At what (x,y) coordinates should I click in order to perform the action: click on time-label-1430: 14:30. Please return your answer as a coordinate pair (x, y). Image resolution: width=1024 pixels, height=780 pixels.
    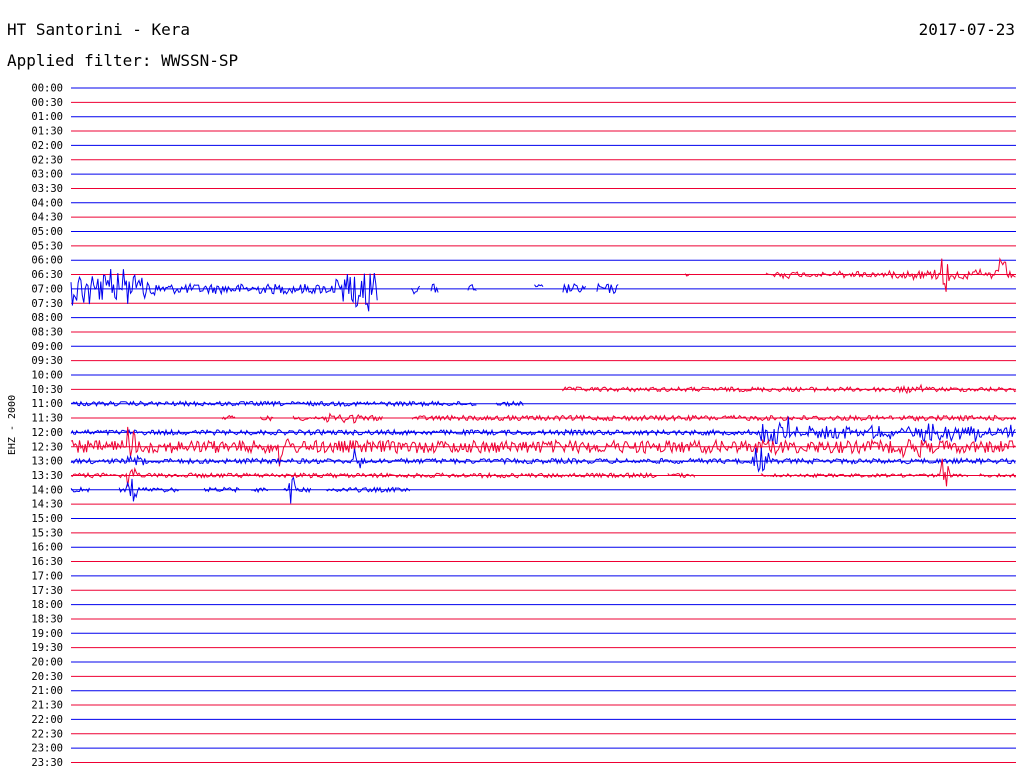
    Looking at the image, I should click on (47, 505).